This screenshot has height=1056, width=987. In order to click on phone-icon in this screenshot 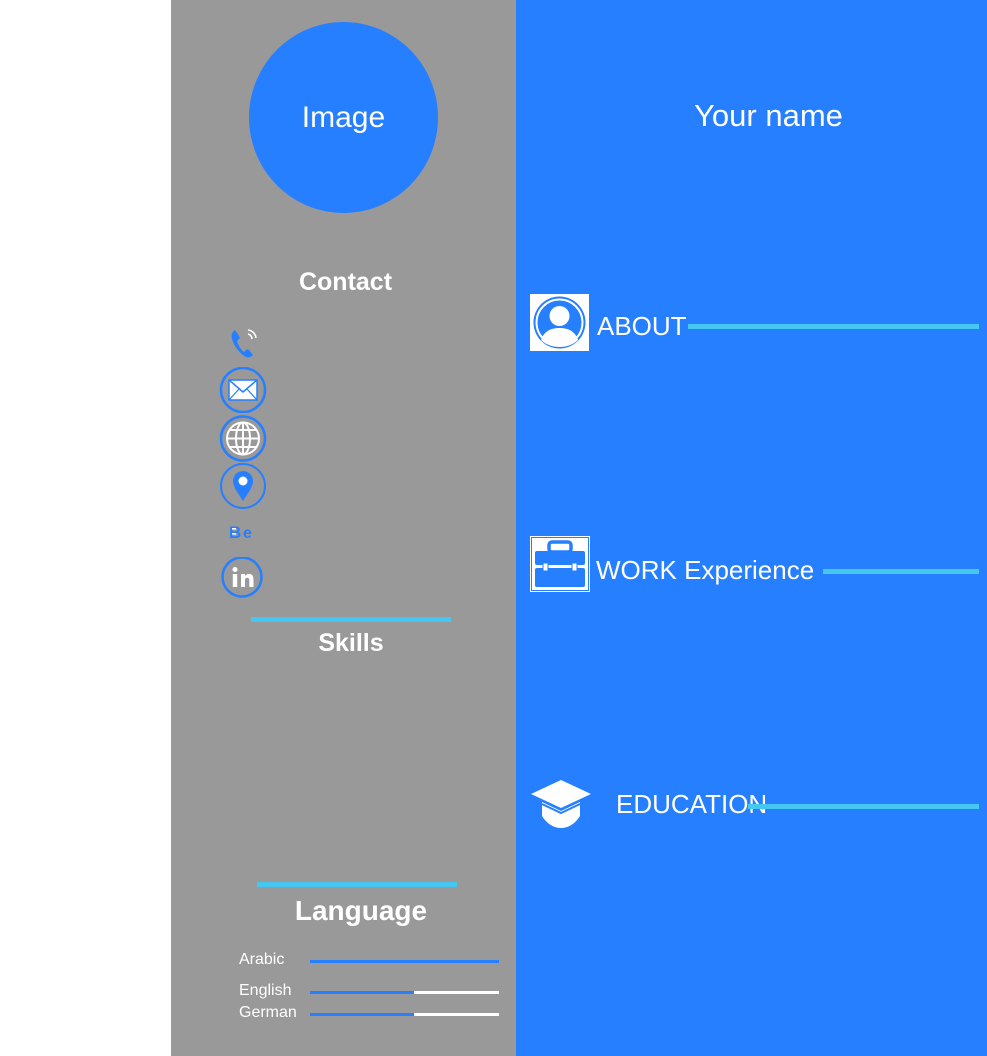, I will do `click(244, 343)`.